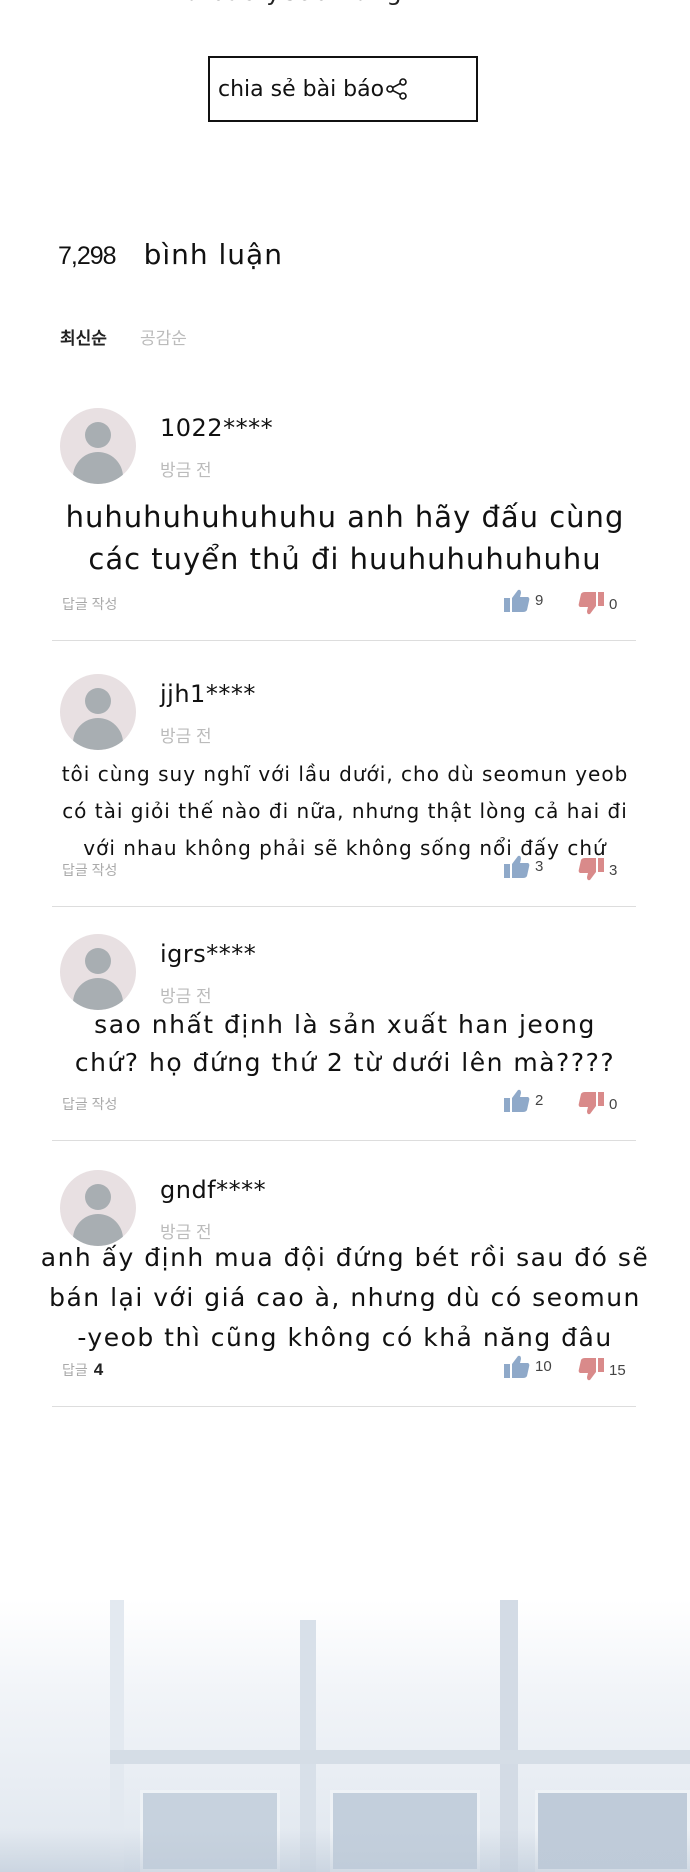 The width and height of the screenshot is (690, 1872). I want to click on dislike-count: 3, so click(613, 870).